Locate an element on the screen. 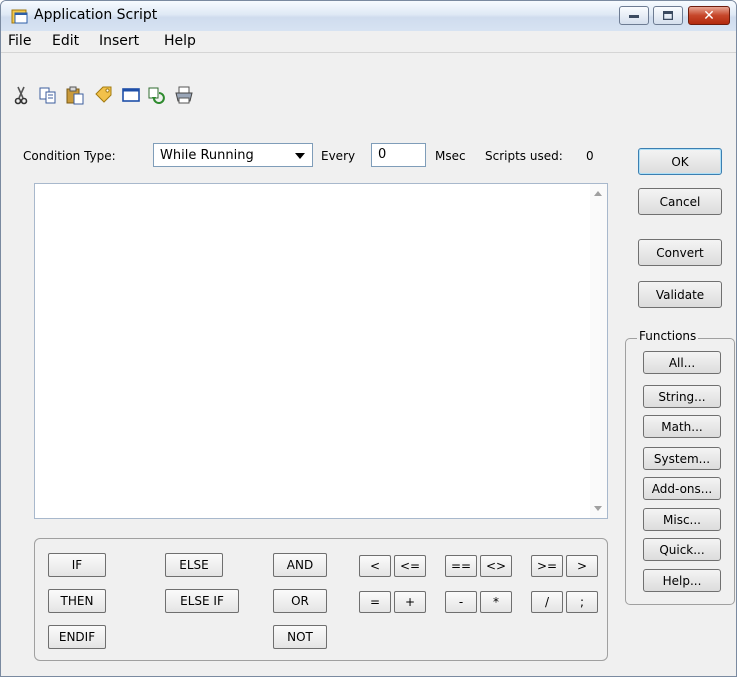 The height and width of the screenshot is (677, 737). ok-button: OK is located at coordinates (680, 161).